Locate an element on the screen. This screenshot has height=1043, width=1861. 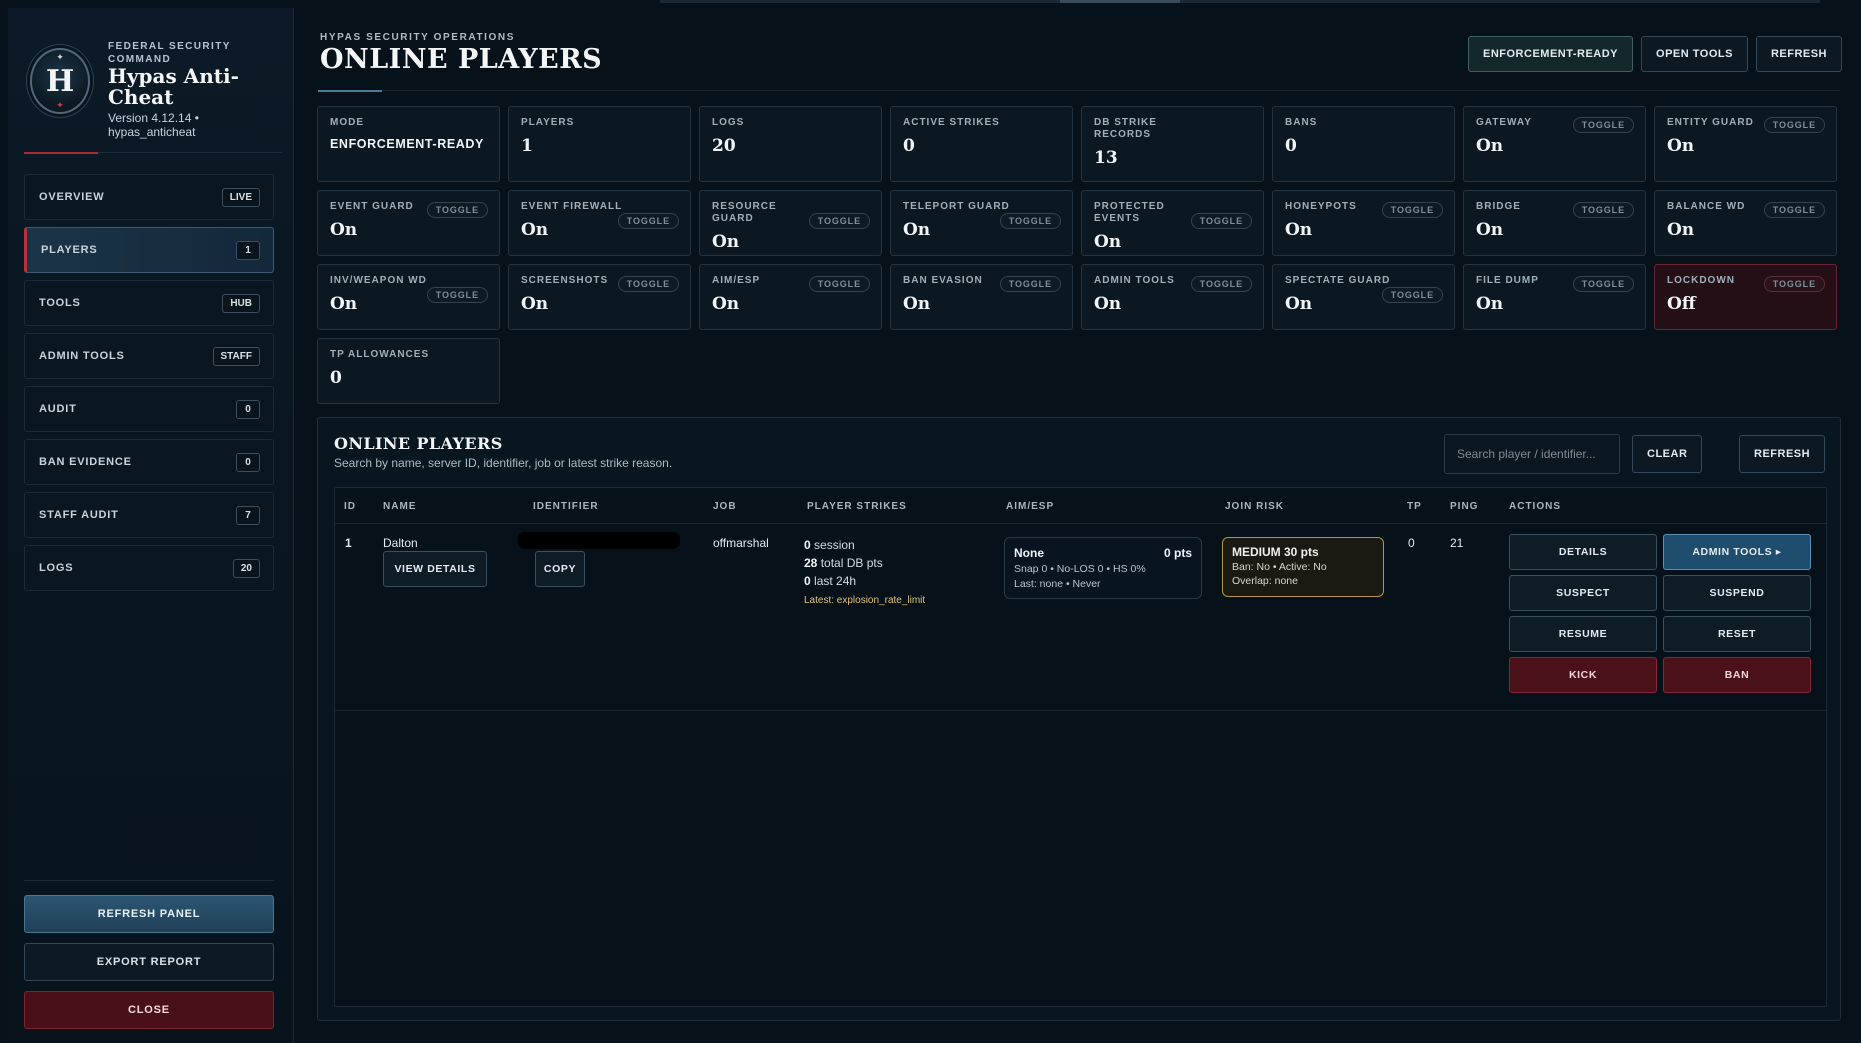
copy-identifier-button: COPY is located at coordinates (560, 569).